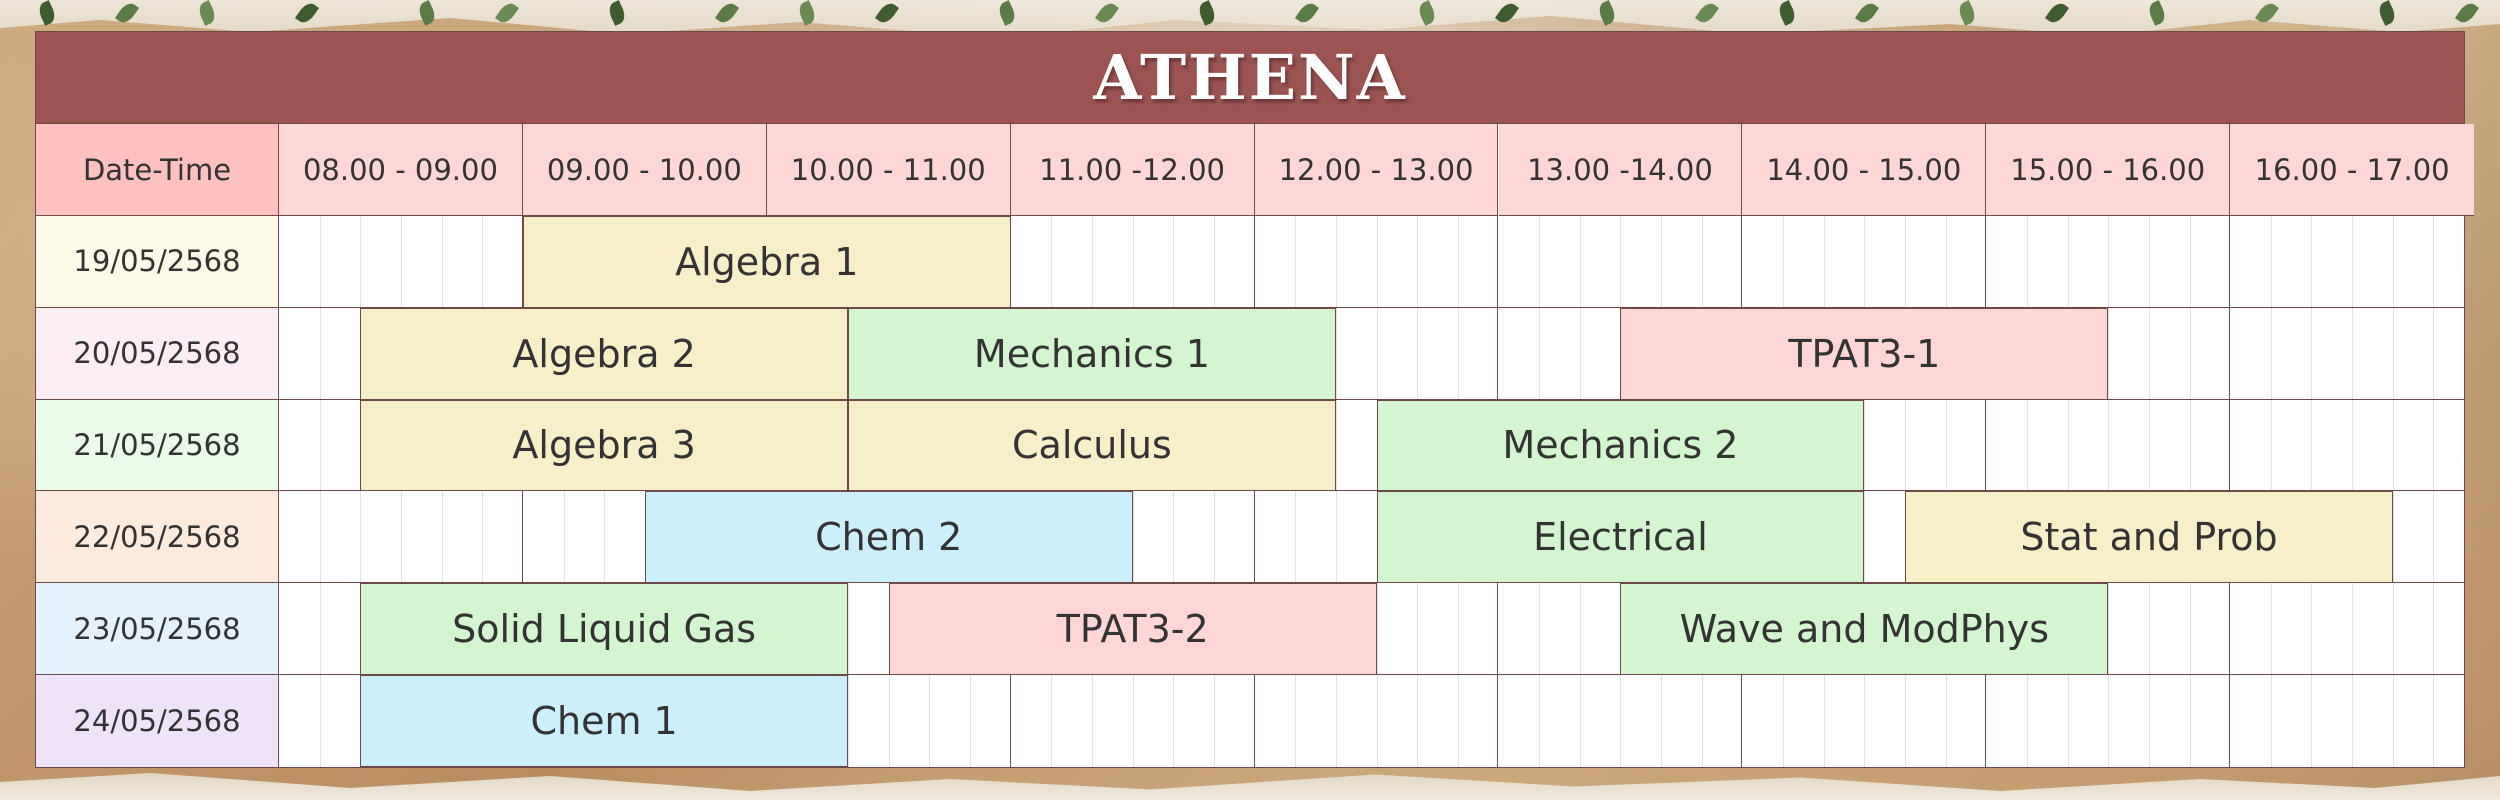 Image resolution: width=2500 pixels, height=800 pixels. What do you see at coordinates (1376, 170) in the screenshot?
I see `header-time-slot: 12.00 - 13.00` at bounding box center [1376, 170].